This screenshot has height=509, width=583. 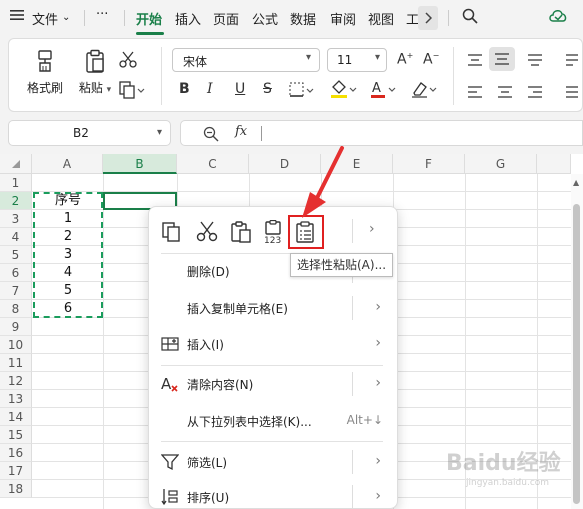 What do you see at coordinates (576, 354) in the screenshot?
I see `scrollbar-thumb` at bounding box center [576, 354].